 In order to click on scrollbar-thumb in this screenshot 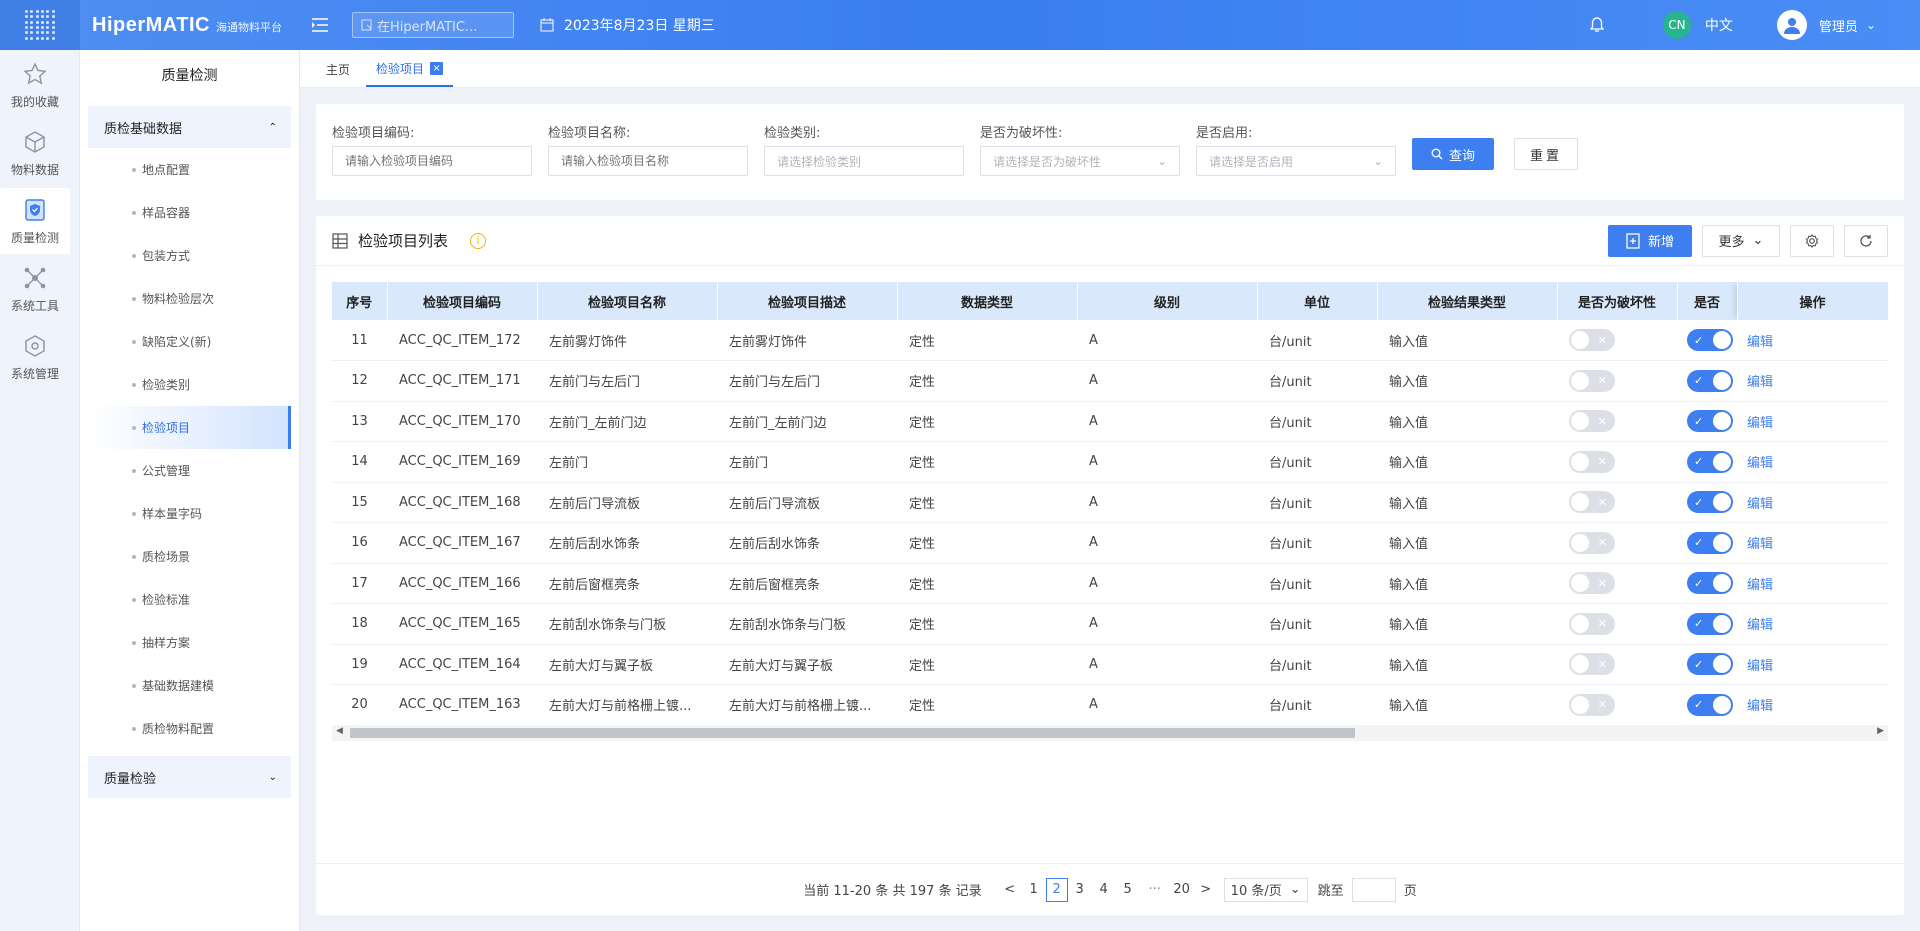, I will do `click(852, 733)`.